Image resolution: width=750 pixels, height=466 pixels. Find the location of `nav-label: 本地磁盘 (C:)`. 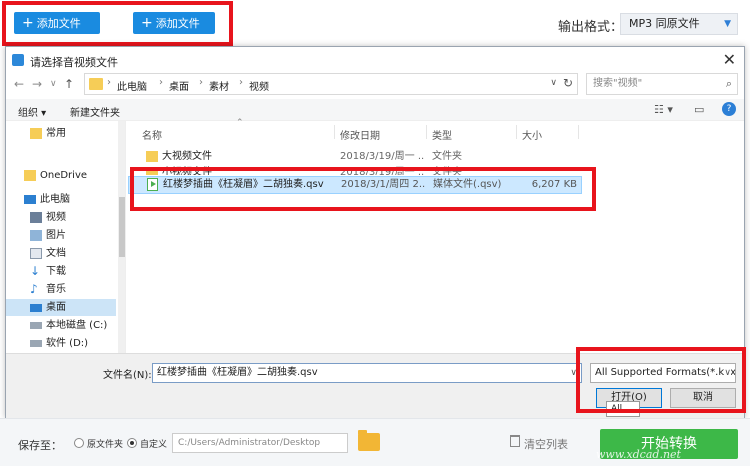

nav-label: 本地磁盘 (C:) is located at coordinates (77, 325).